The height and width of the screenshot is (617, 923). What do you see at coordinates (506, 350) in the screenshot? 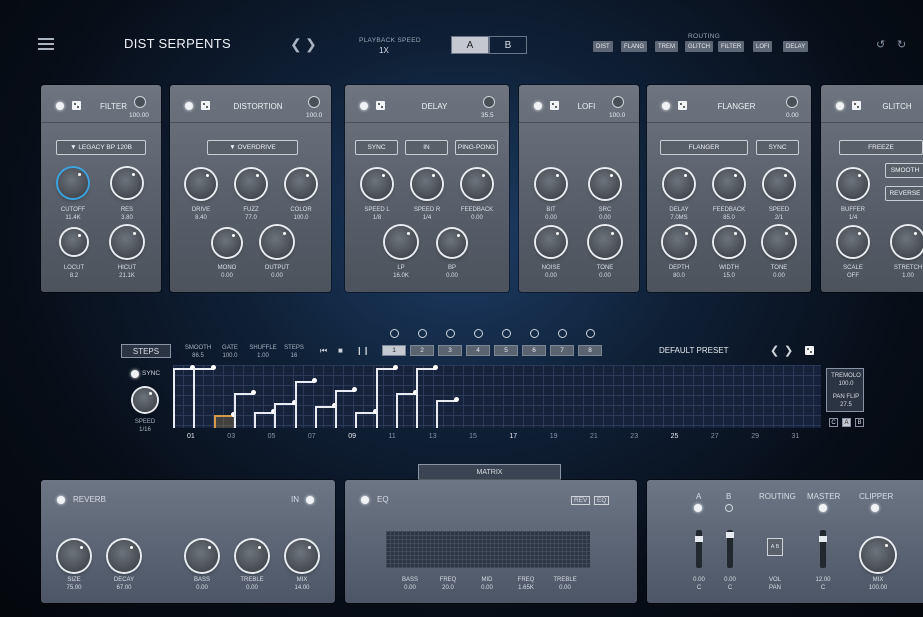
I see `pattern-button-5: 5` at bounding box center [506, 350].